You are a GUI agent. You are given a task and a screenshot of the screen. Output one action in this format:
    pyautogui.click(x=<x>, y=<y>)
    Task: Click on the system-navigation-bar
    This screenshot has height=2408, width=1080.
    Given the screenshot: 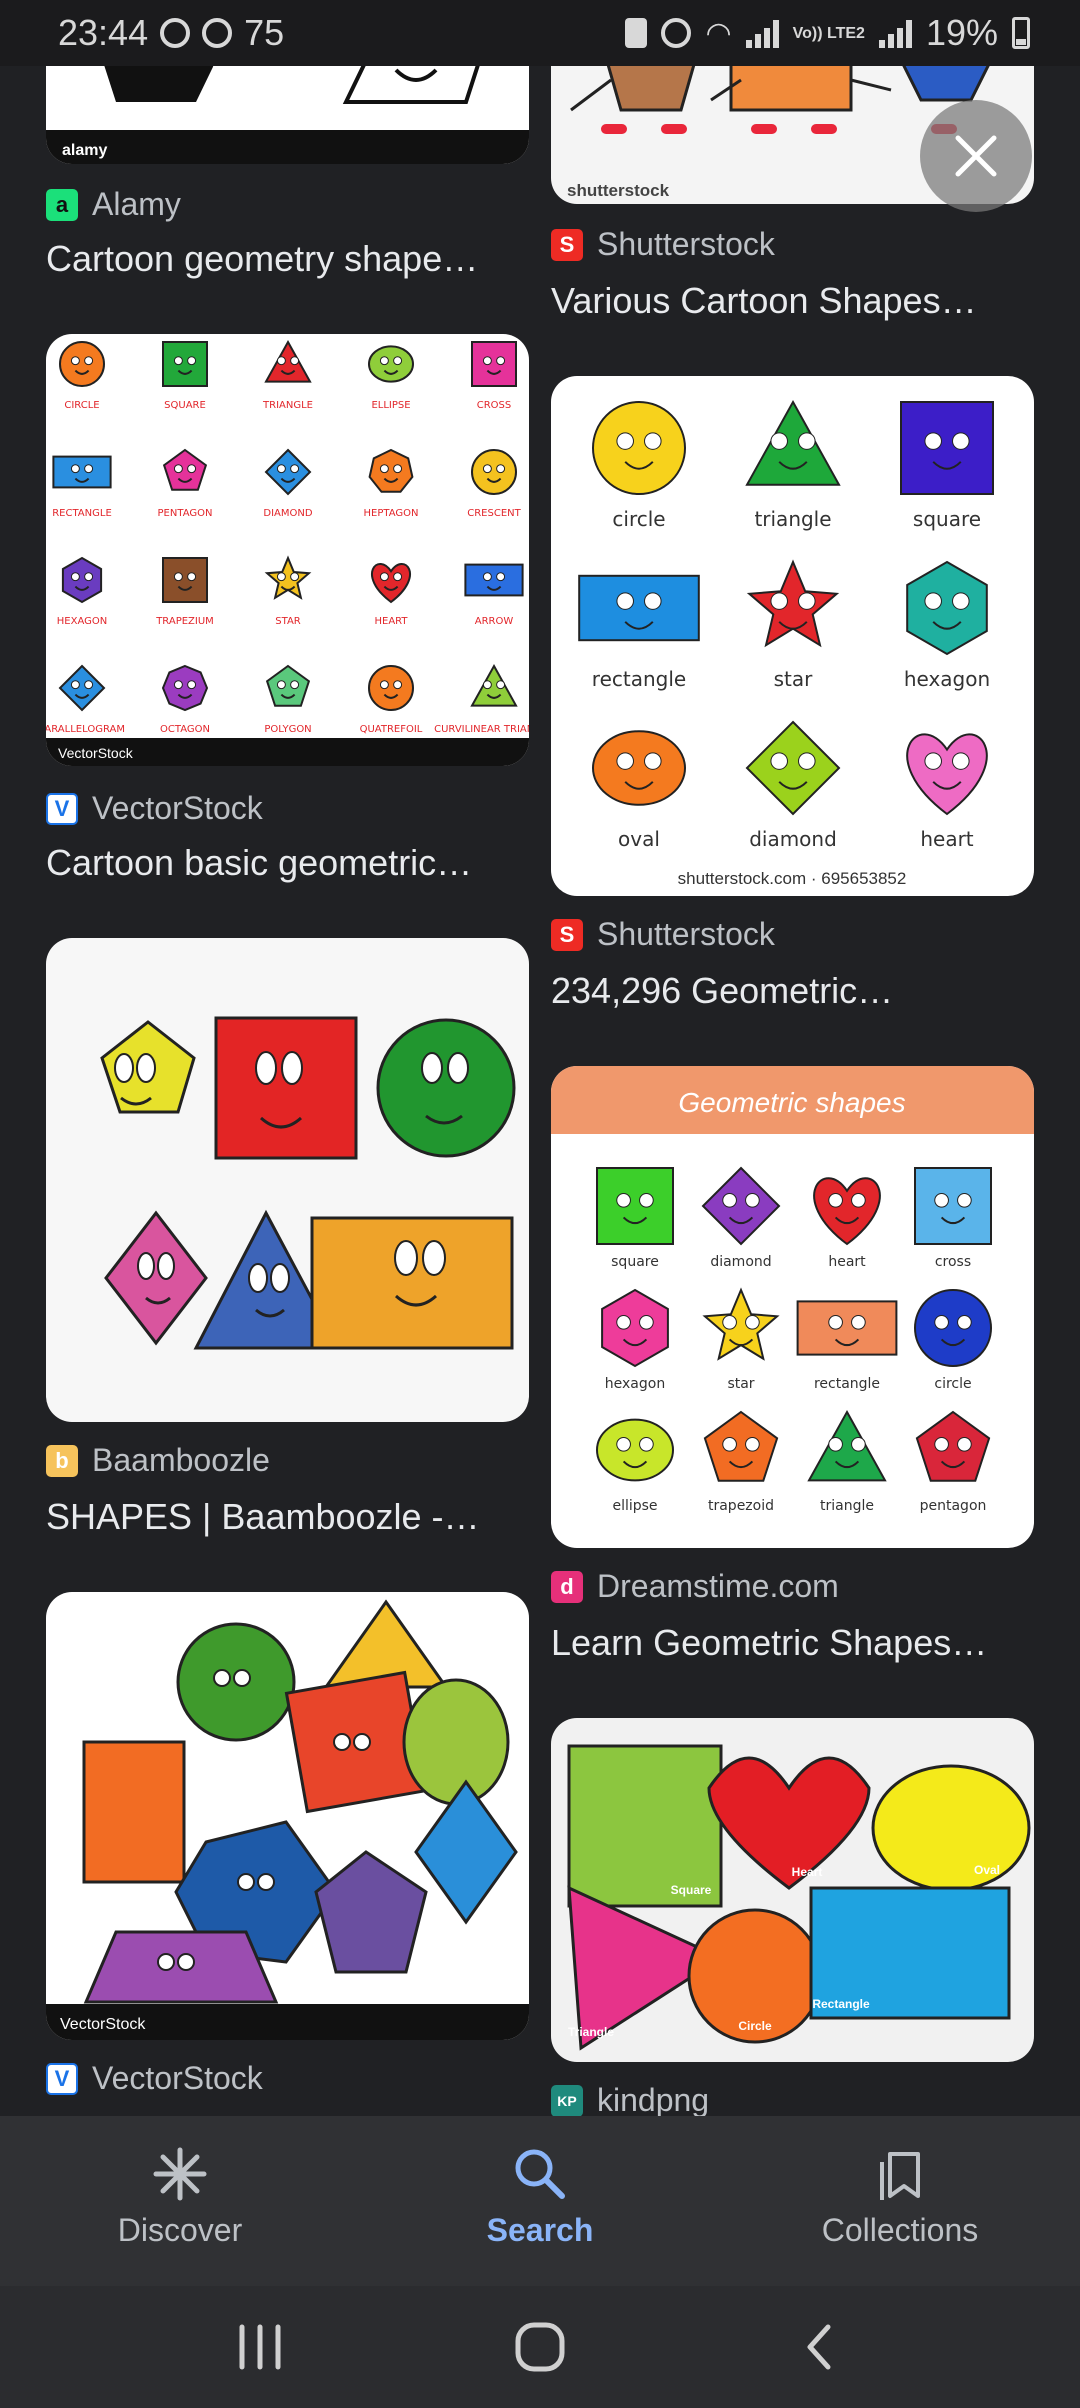 What is the action you would take?
    pyautogui.click(x=540, y=2347)
    